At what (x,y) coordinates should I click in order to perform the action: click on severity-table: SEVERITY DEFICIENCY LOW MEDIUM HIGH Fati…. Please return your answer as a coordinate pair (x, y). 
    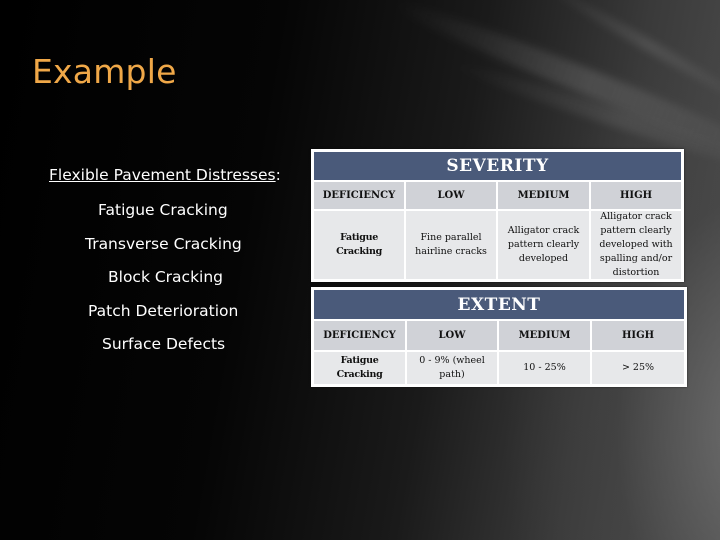
    Looking at the image, I should click on (497, 215).